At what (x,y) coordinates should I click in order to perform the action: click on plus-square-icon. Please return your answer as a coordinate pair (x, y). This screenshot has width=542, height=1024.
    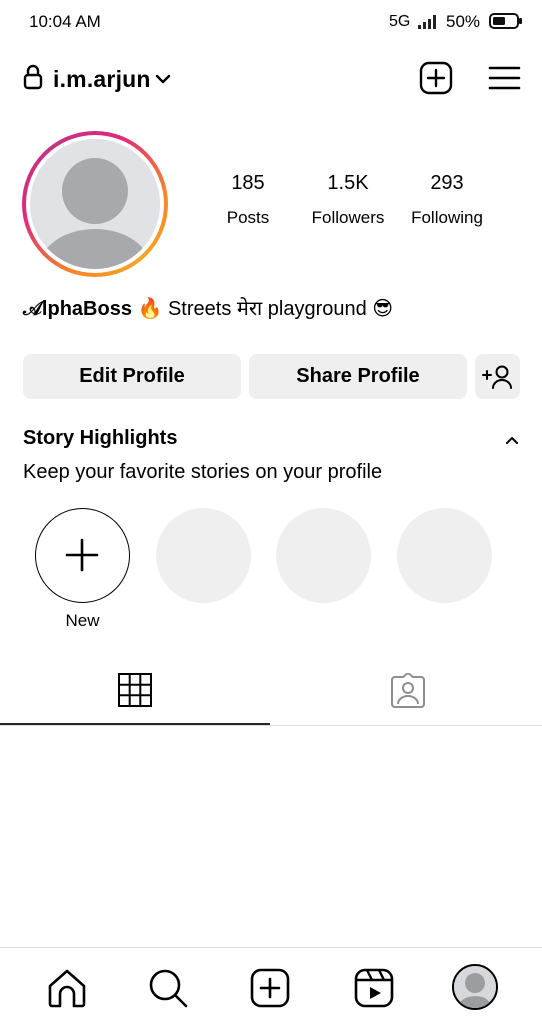
    Looking at the image, I should click on (270, 988).